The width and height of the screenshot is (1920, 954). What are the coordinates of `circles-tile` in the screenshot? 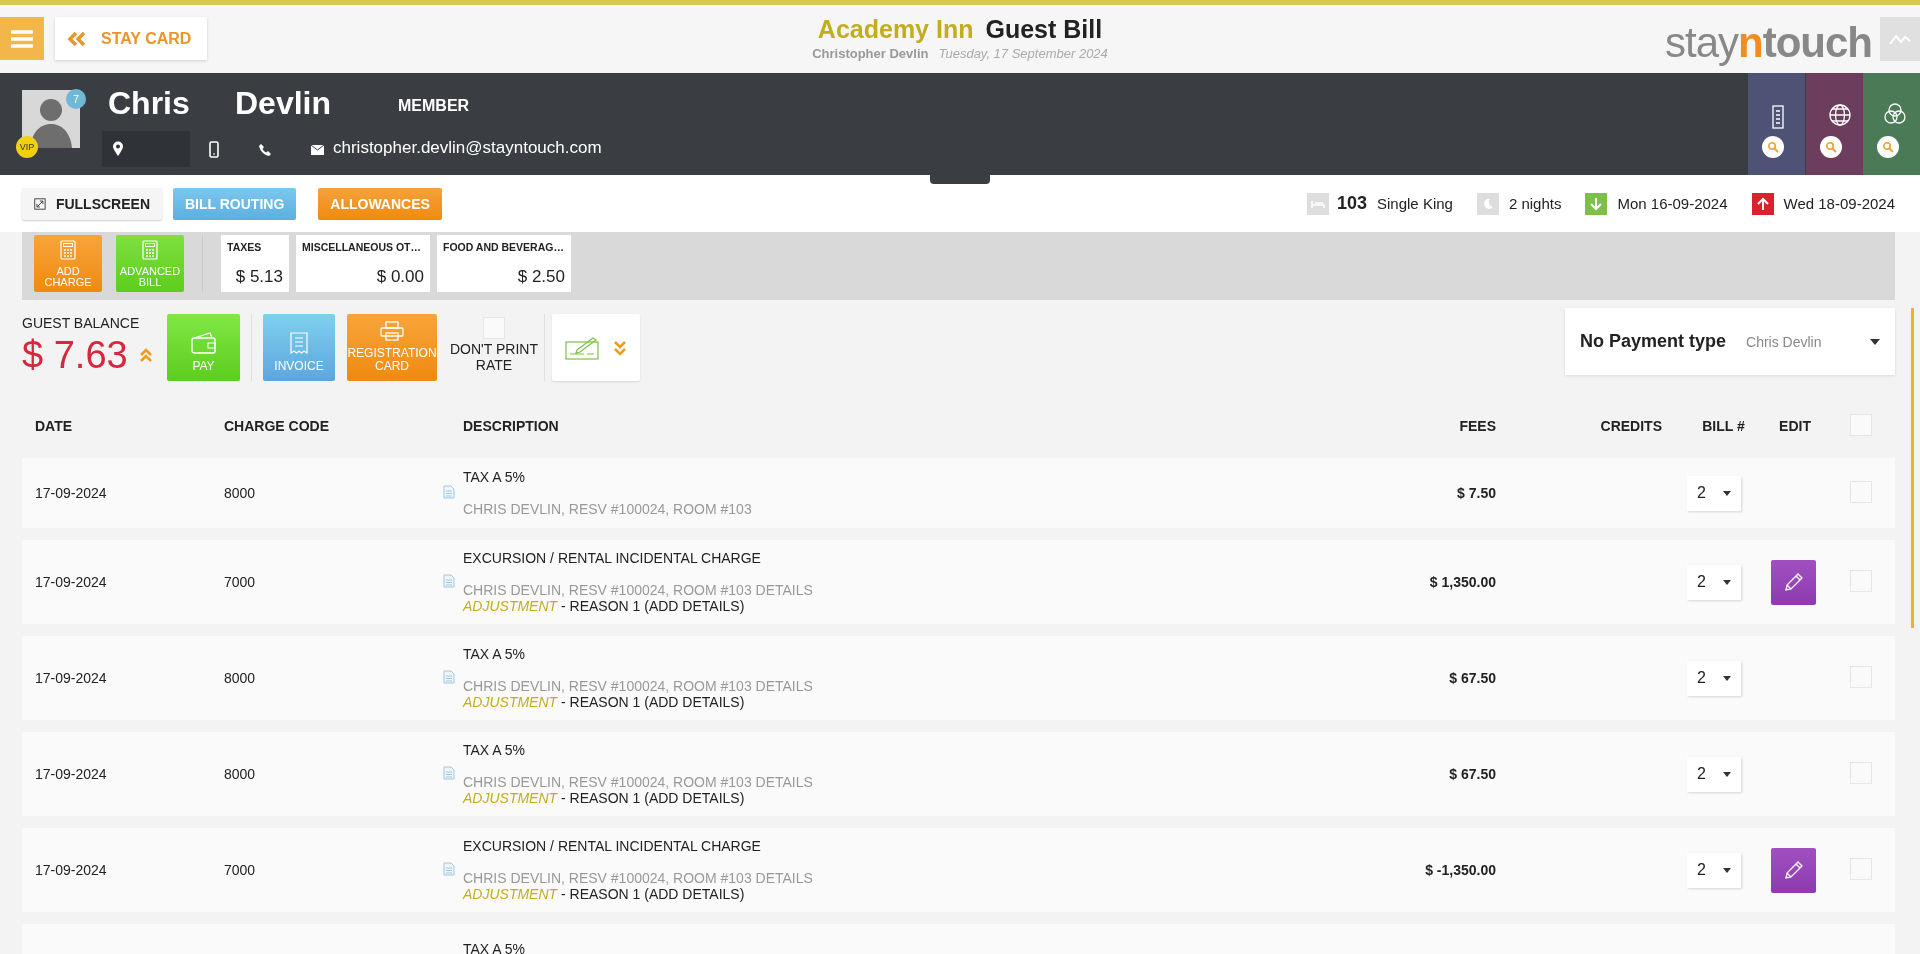 It's located at (1891, 124).